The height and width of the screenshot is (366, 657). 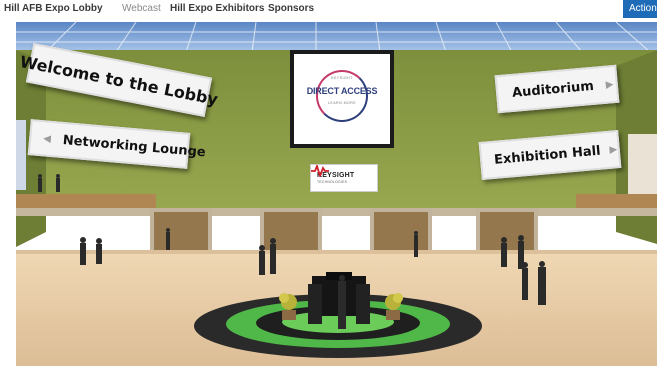 I want to click on nav-link-expo-lobby: Hill AFB Expo Lobby, so click(x=53, y=9).